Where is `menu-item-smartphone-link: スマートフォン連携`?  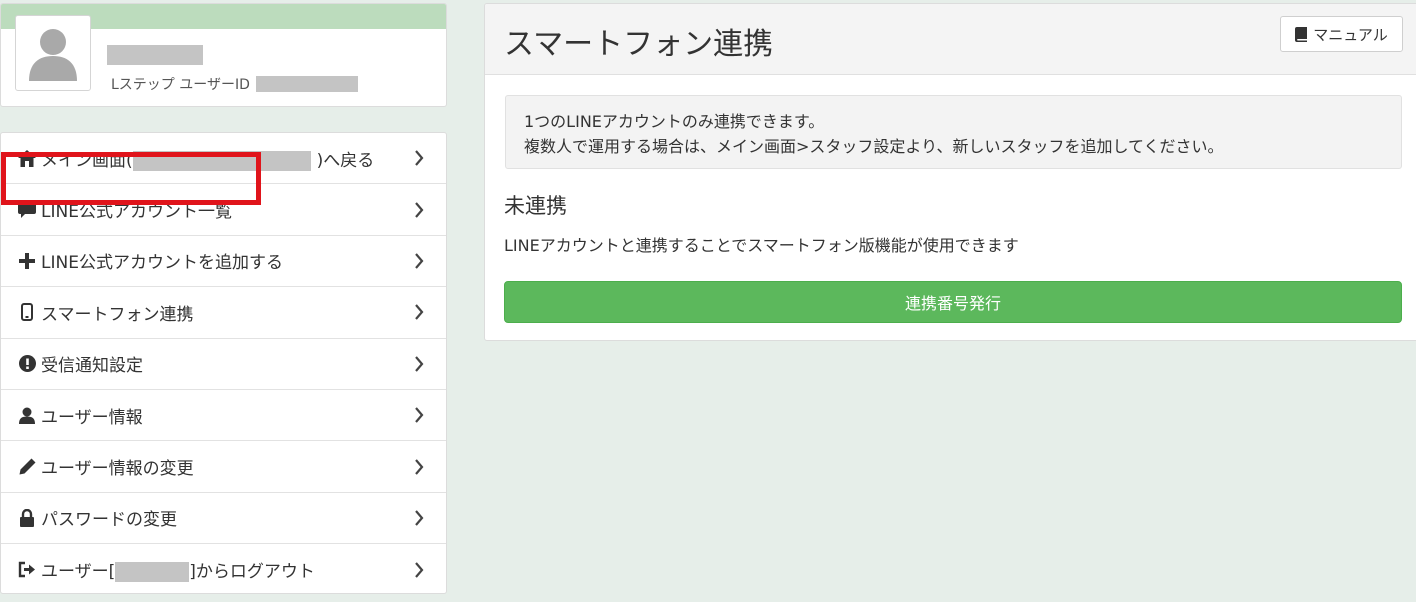 menu-item-smartphone-link: スマートフォン連携 is located at coordinates (223, 313).